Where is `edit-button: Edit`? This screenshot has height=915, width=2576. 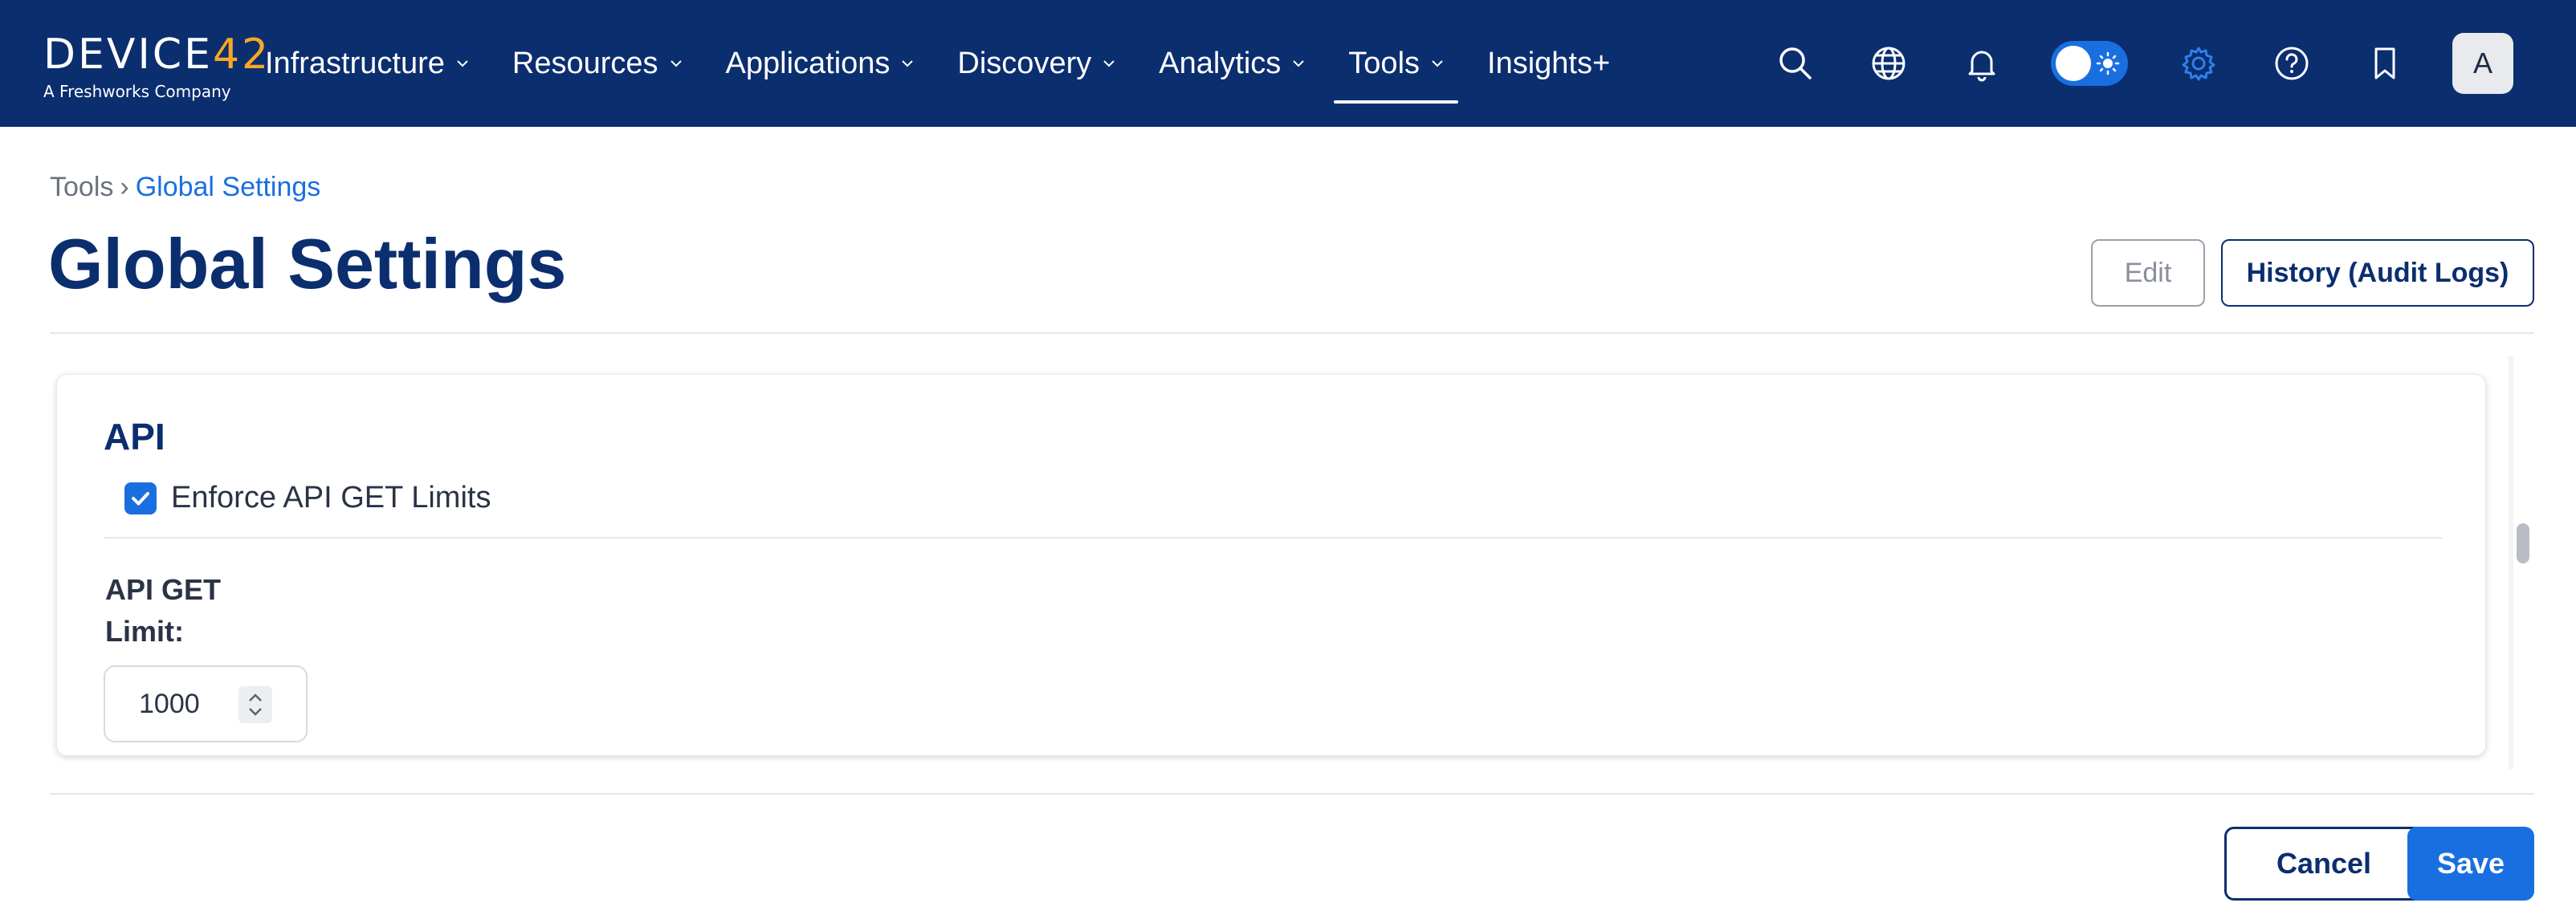
edit-button: Edit is located at coordinates (2148, 273).